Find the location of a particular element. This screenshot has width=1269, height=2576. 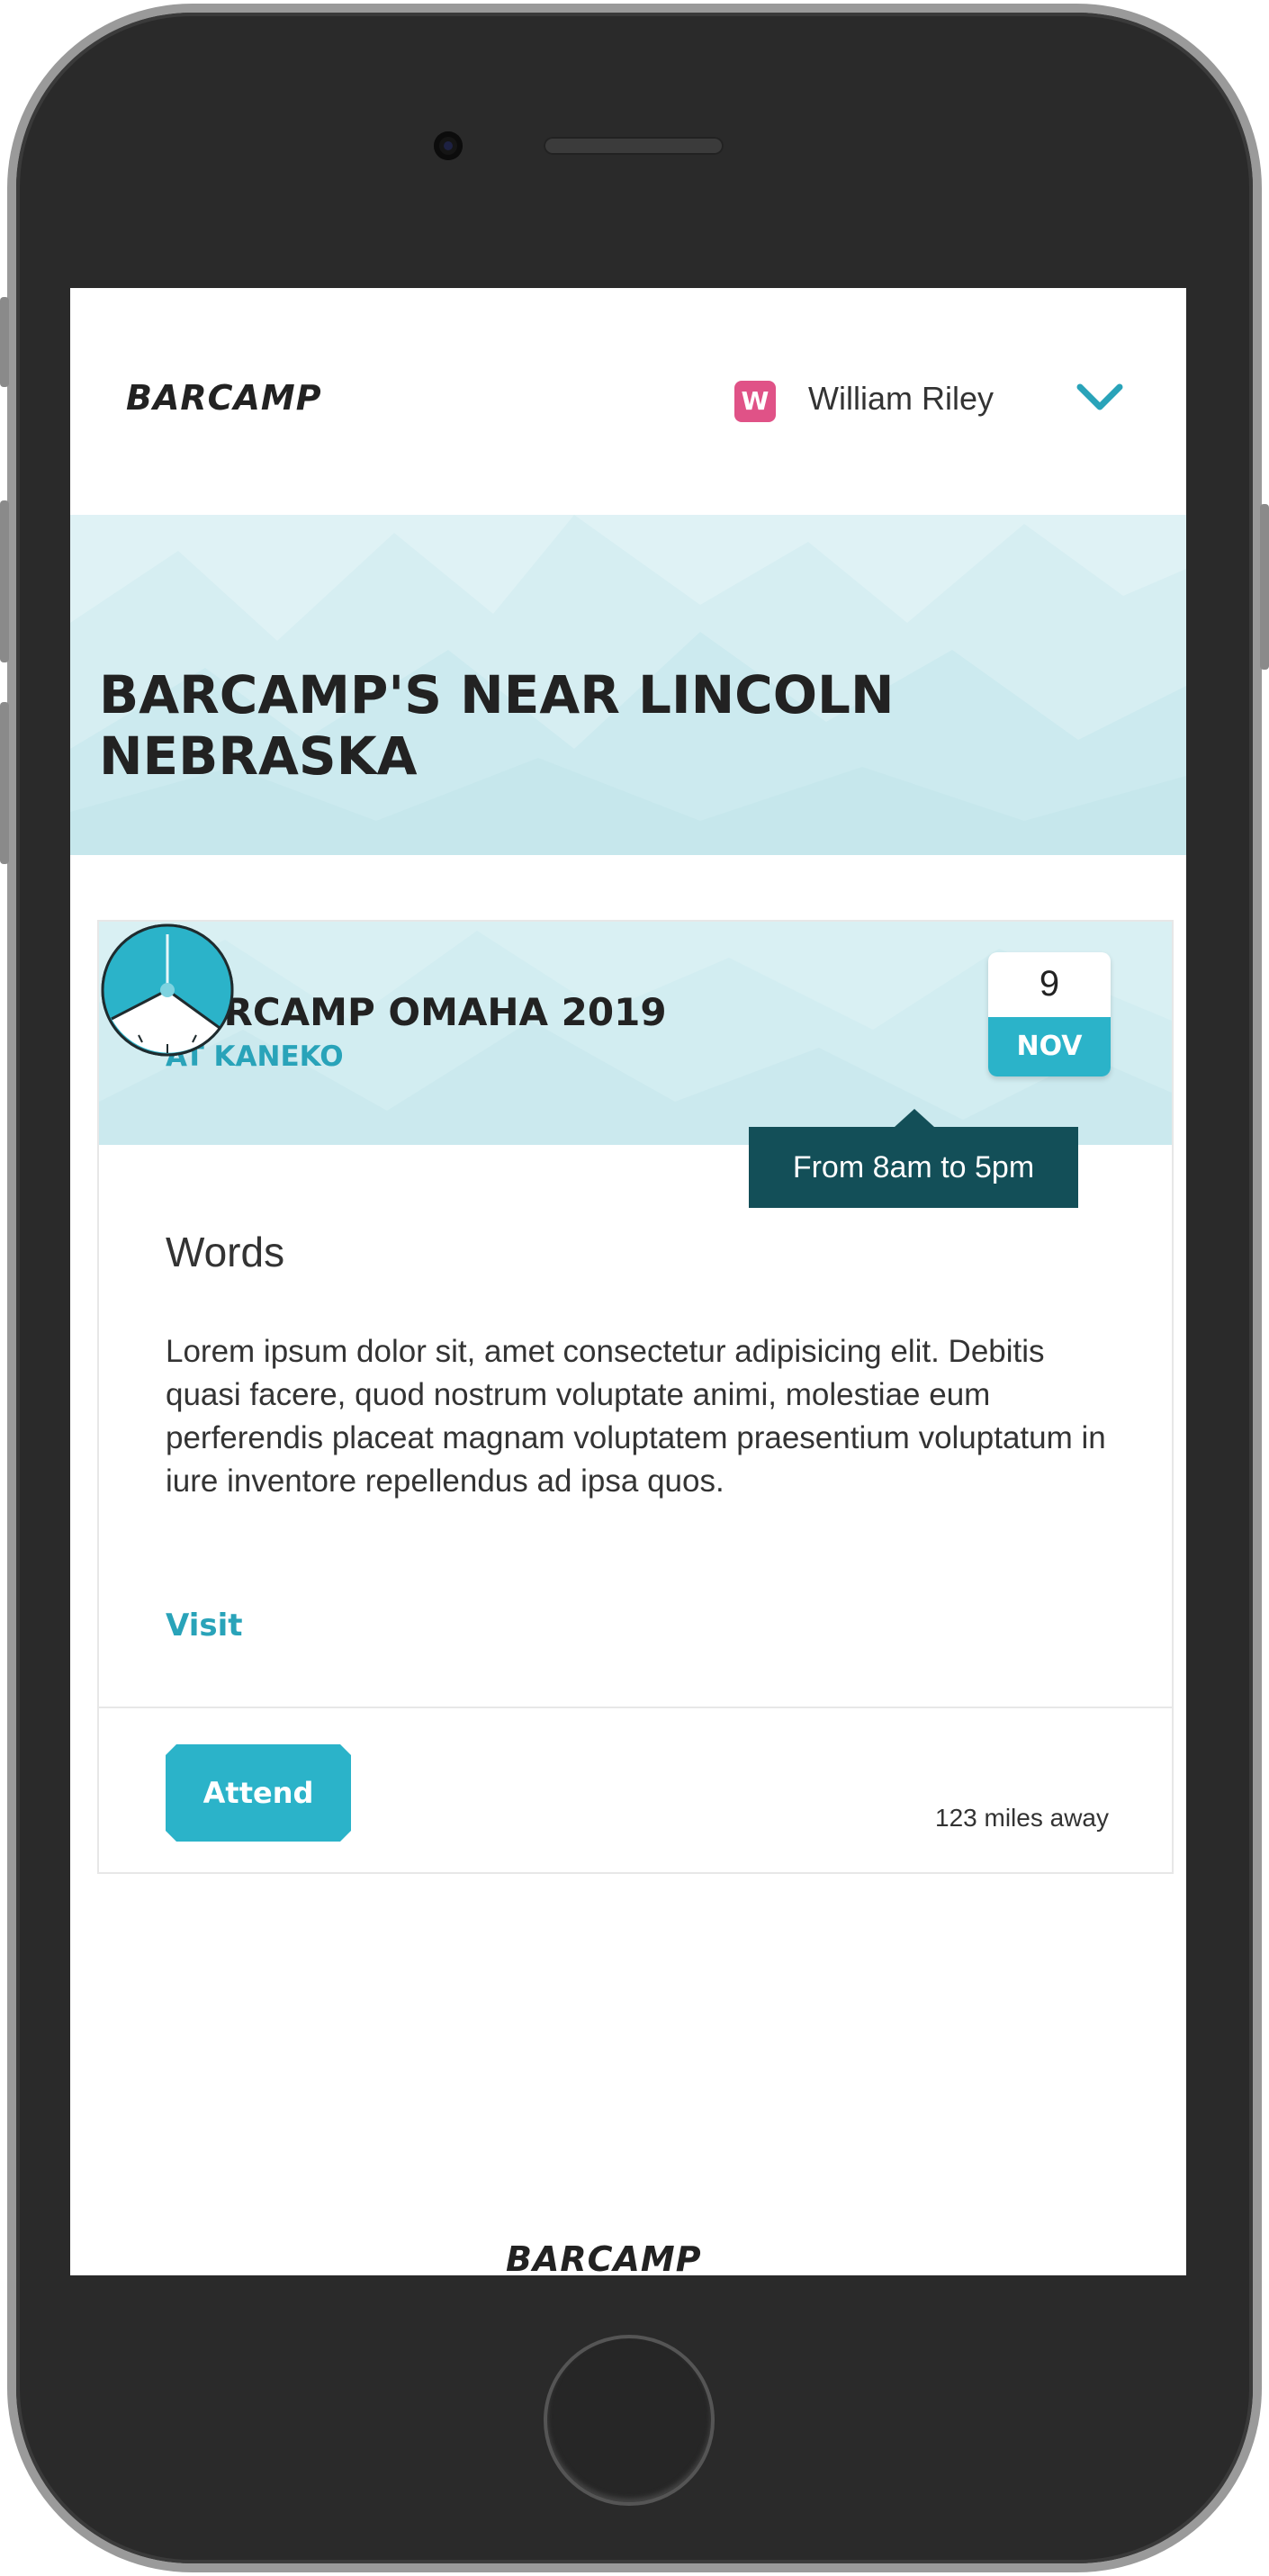

hero-banner: BARCAMP'S NEAR LINCOLN NEBRASKA is located at coordinates (628, 685).